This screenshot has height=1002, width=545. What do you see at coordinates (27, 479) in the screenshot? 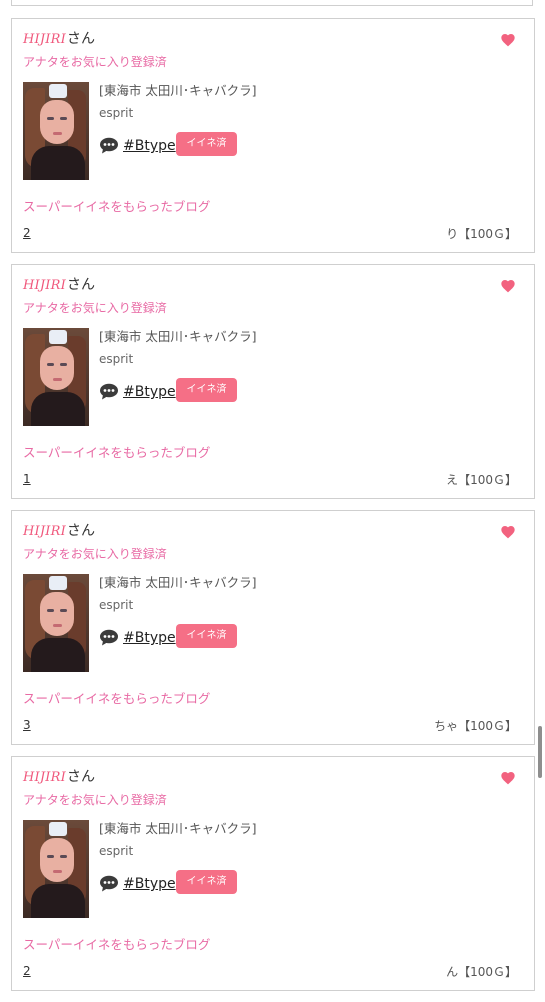
I see `blog-count-link: 1` at bounding box center [27, 479].